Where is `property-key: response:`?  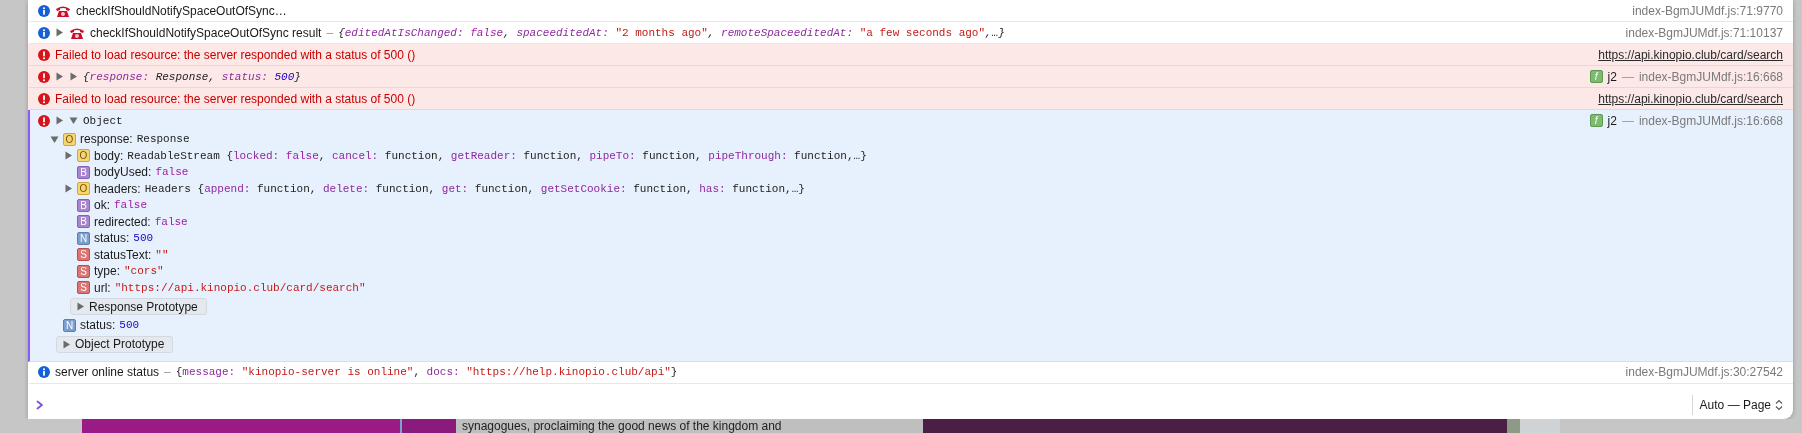 property-key: response: is located at coordinates (106, 139).